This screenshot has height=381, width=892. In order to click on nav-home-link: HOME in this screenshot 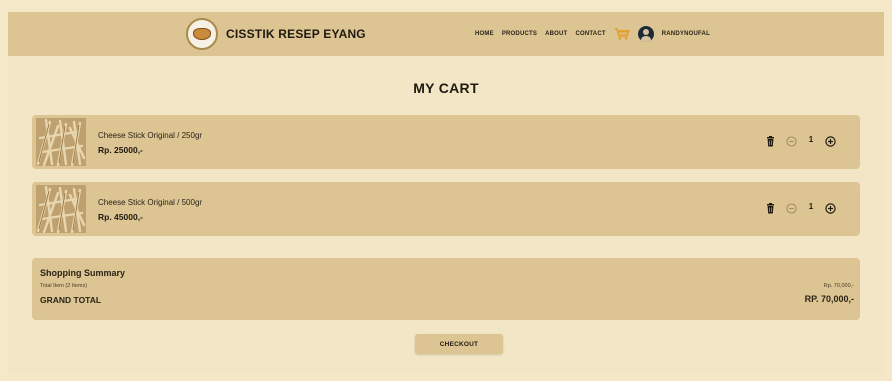, I will do `click(484, 34)`.